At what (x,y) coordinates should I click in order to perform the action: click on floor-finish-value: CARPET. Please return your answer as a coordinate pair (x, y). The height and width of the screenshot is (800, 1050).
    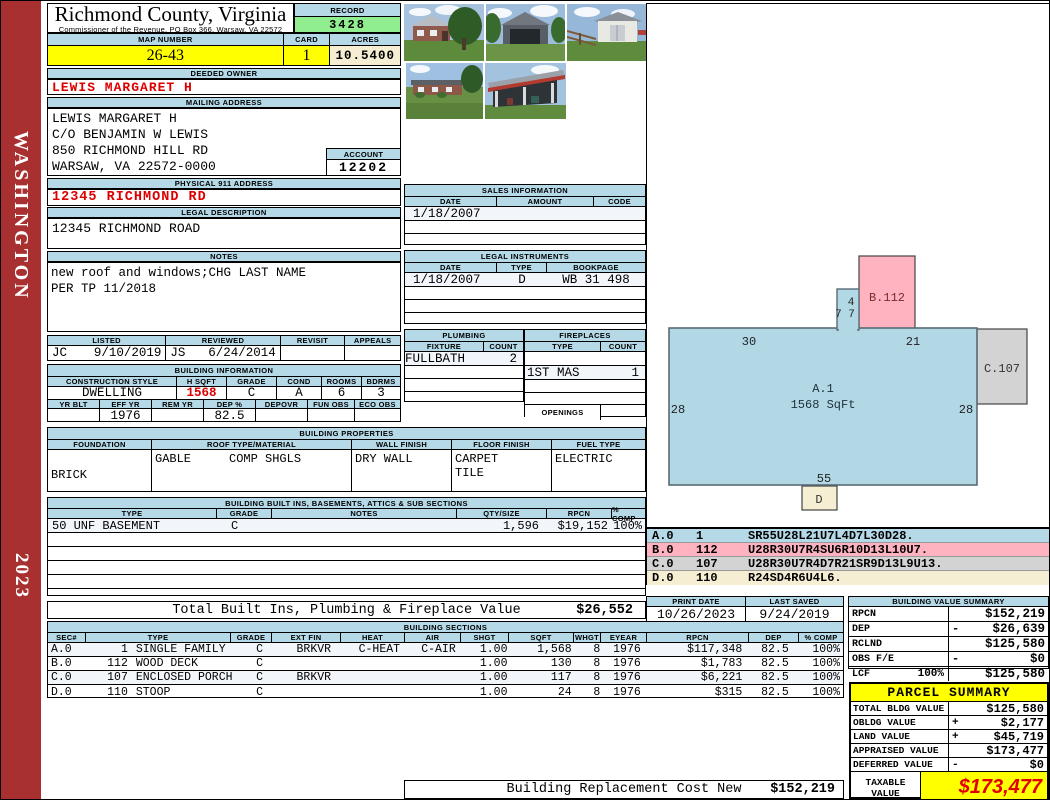
    Looking at the image, I should click on (477, 459).